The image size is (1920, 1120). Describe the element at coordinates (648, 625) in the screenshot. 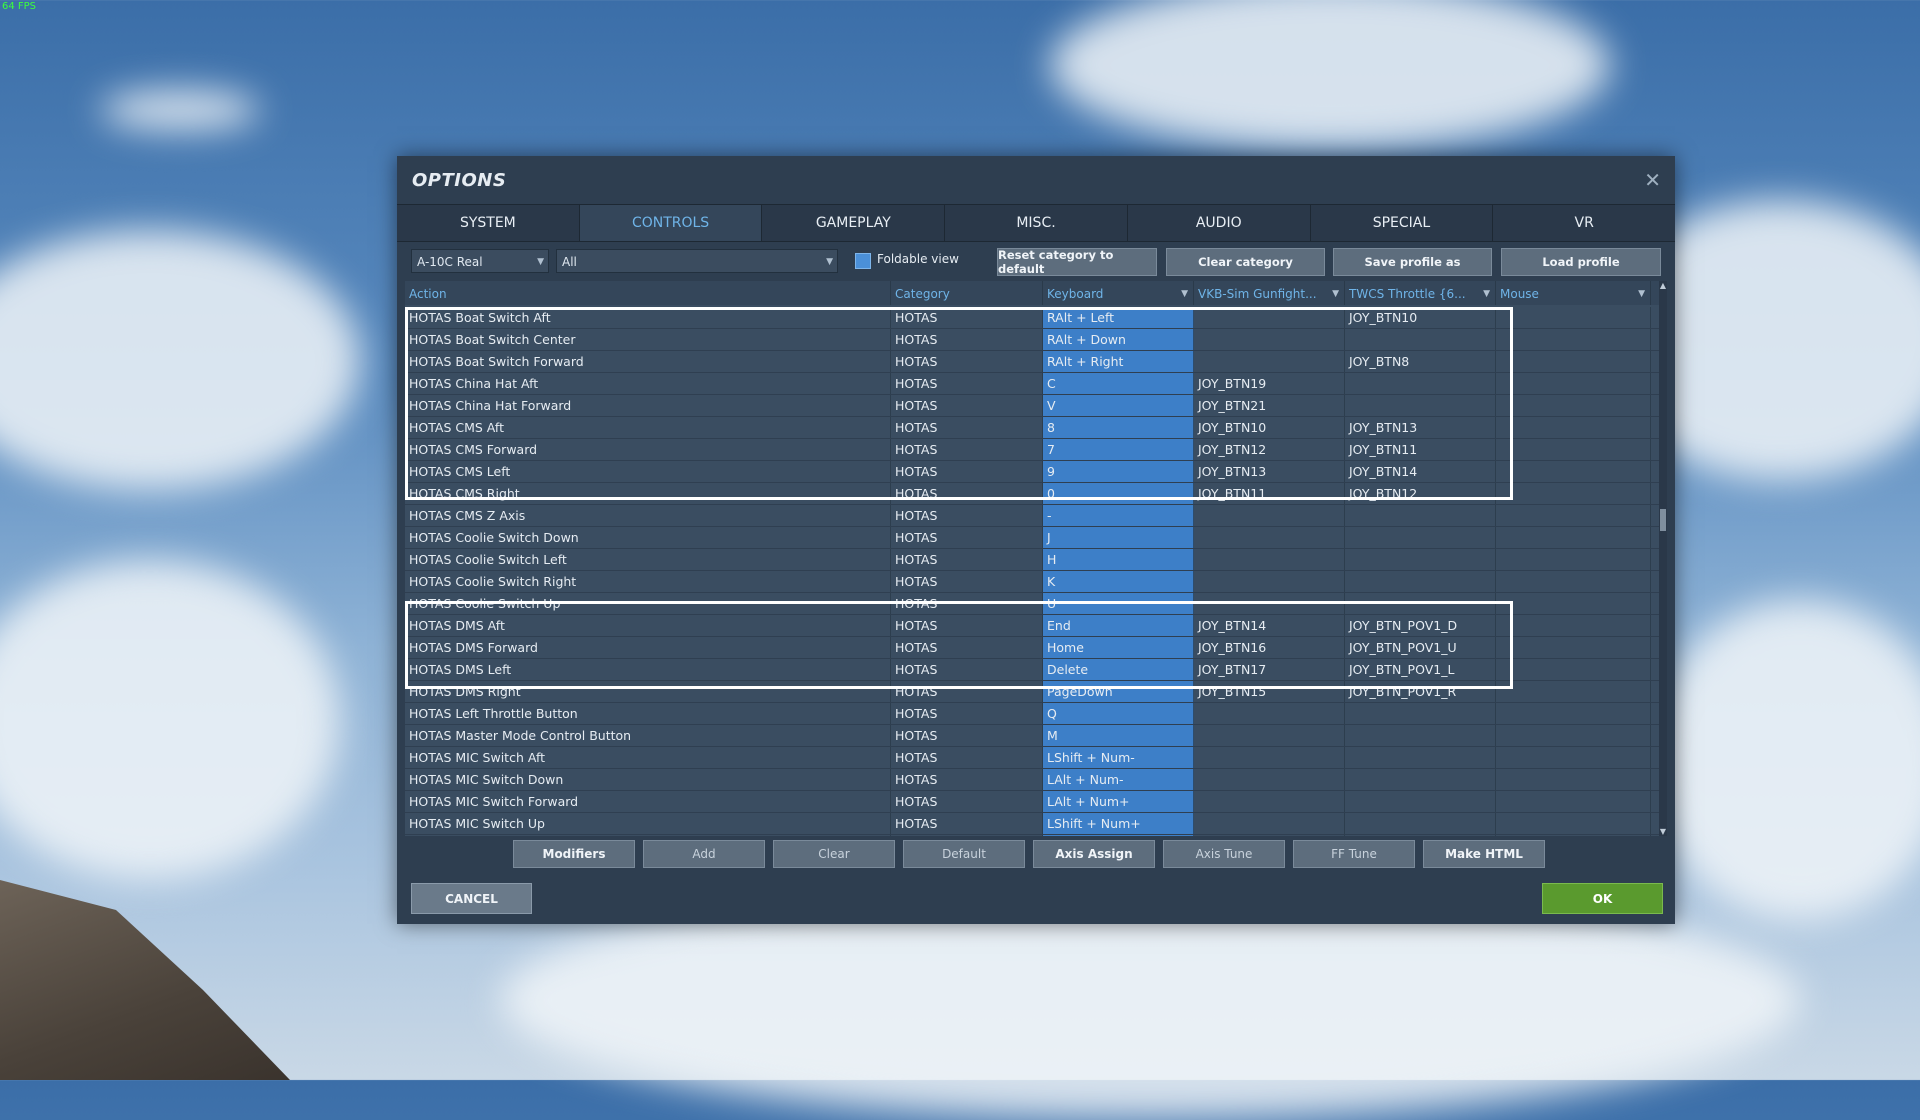

I see `cell-action: HOTAS DMS Aft` at that location.